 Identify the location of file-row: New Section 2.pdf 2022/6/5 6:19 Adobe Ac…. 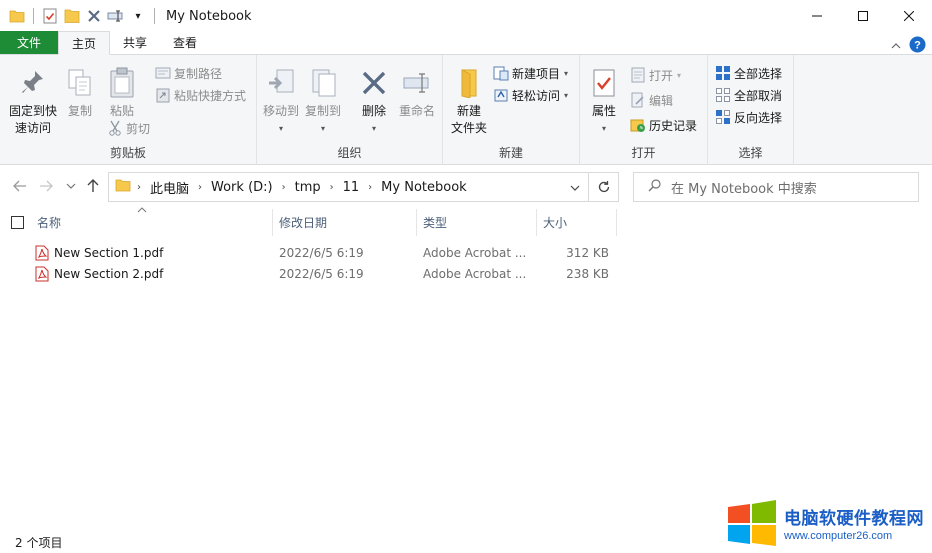
(323, 273).